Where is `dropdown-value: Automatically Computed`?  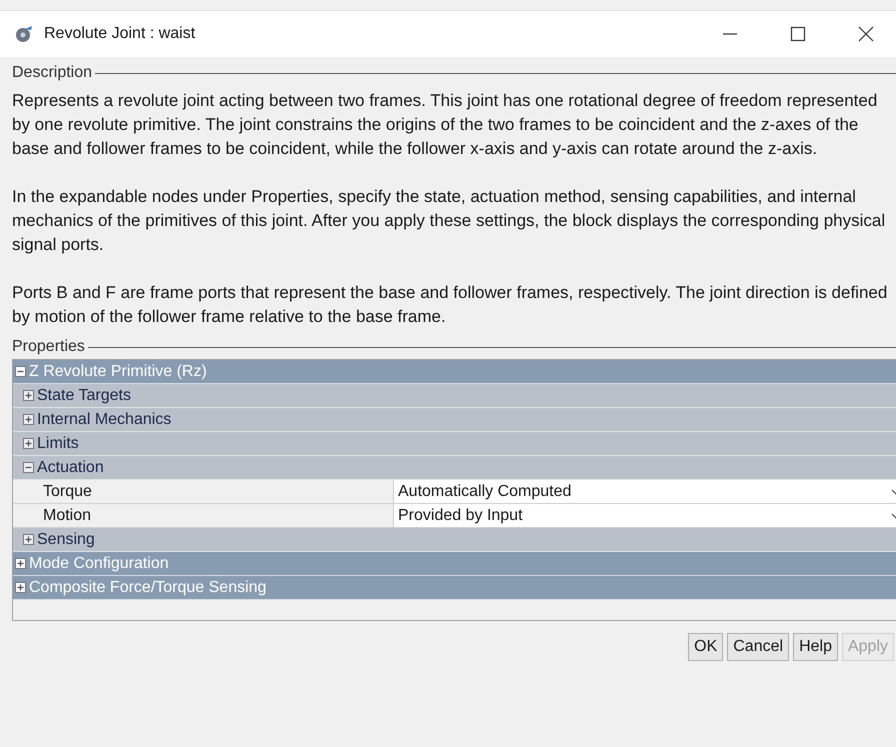
dropdown-value: Automatically Computed is located at coordinates (485, 491).